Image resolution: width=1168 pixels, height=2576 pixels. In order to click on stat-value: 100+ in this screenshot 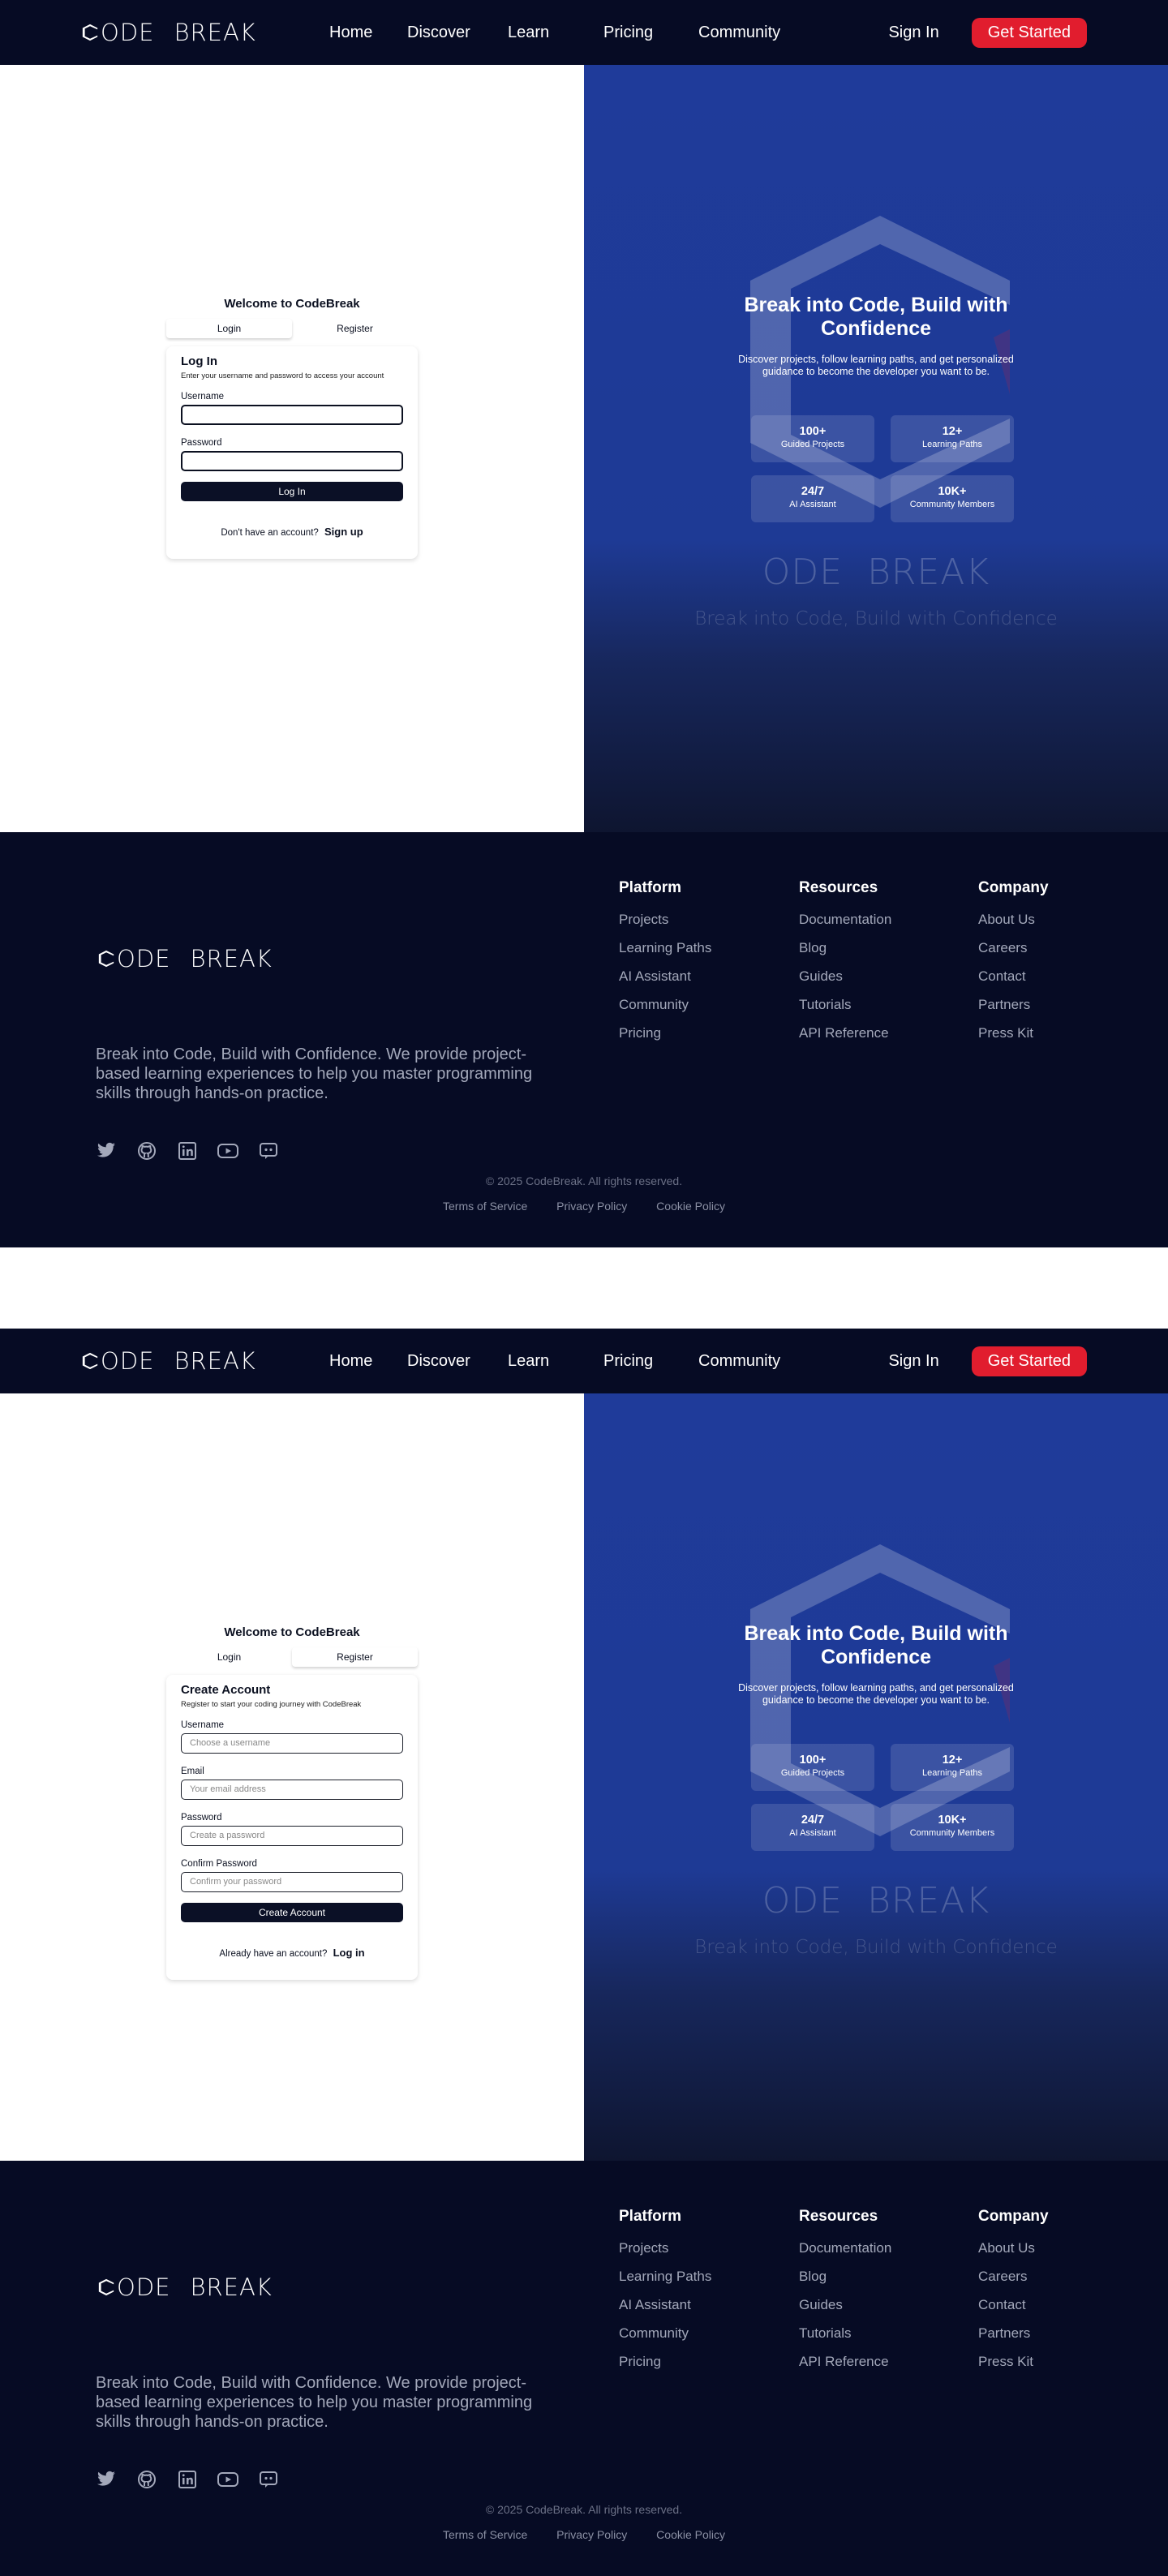, I will do `click(813, 1760)`.